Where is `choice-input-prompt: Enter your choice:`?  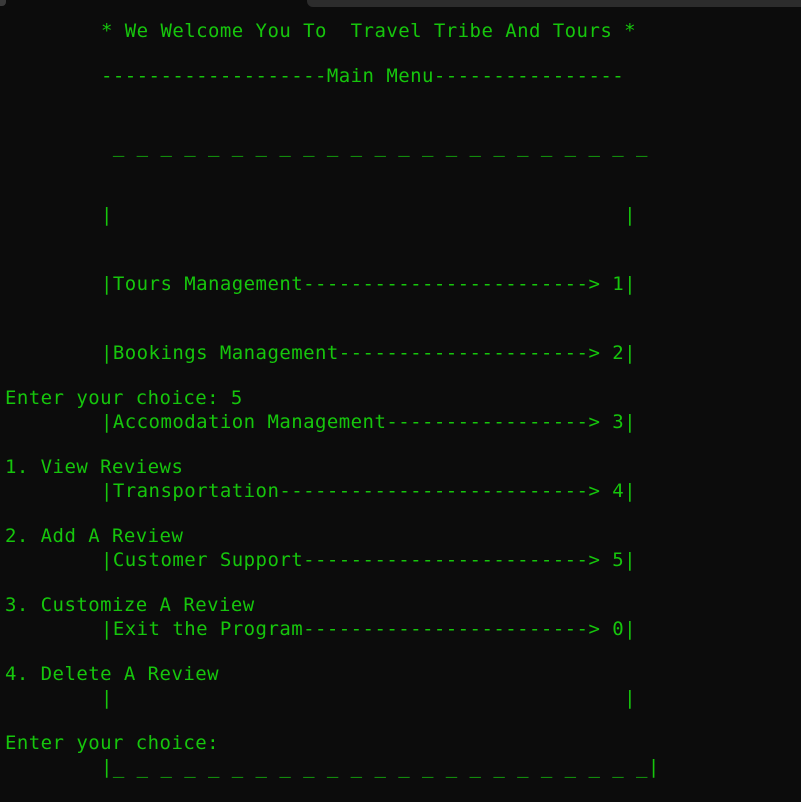
choice-input-prompt: Enter your choice: is located at coordinates (130, 743).